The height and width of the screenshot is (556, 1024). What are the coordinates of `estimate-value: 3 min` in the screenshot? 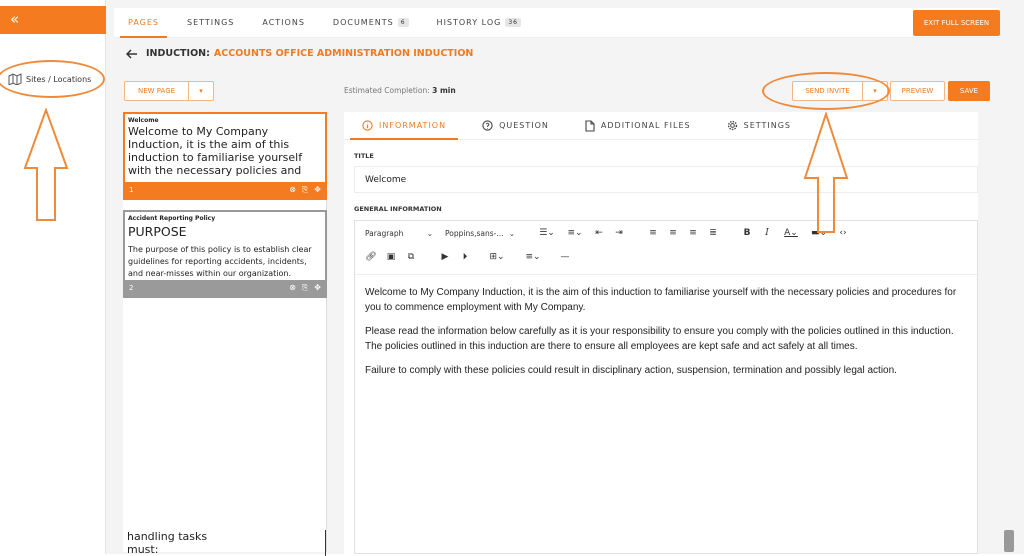 It's located at (444, 90).